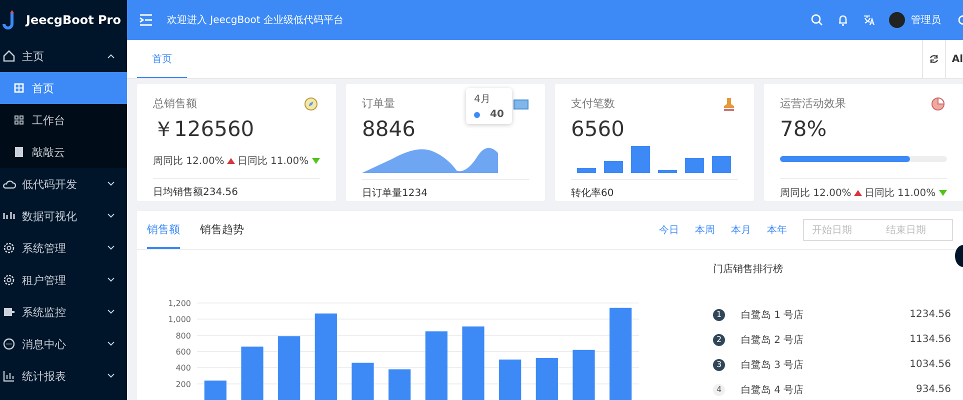 This screenshot has width=963, height=400. What do you see at coordinates (933, 389) in the screenshot?
I see `store-amount: 934.56` at bounding box center [933, 389].